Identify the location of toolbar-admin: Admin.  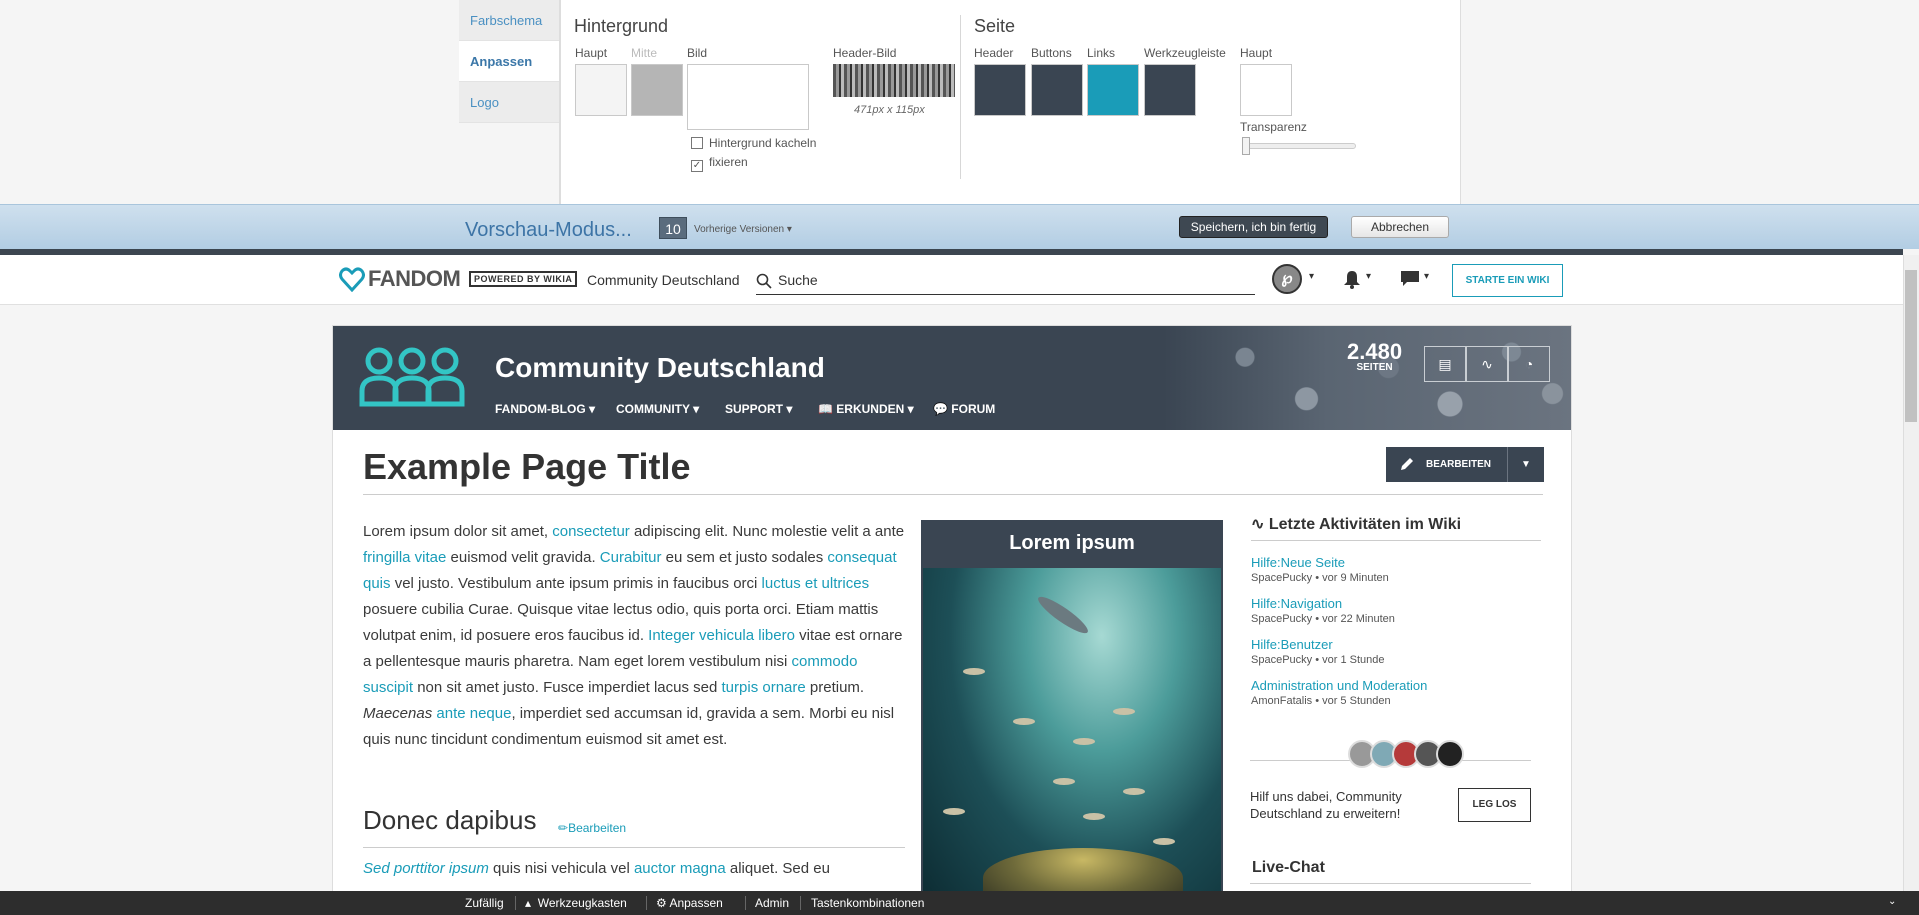
(772, 903).